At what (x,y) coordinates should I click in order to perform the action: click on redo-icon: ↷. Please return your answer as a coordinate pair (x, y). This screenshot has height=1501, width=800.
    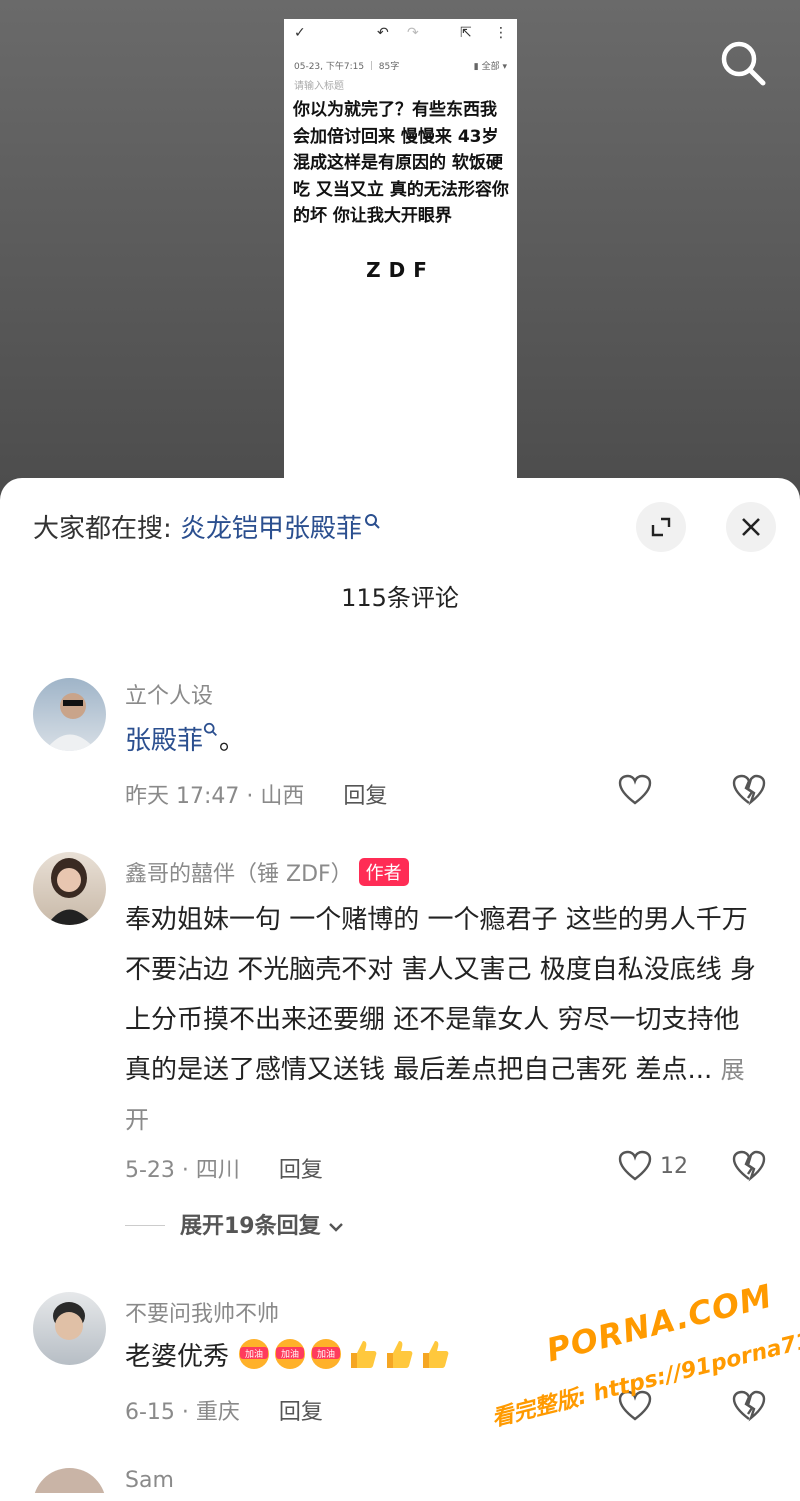
    Looking at the image, I should click on (413, 33).